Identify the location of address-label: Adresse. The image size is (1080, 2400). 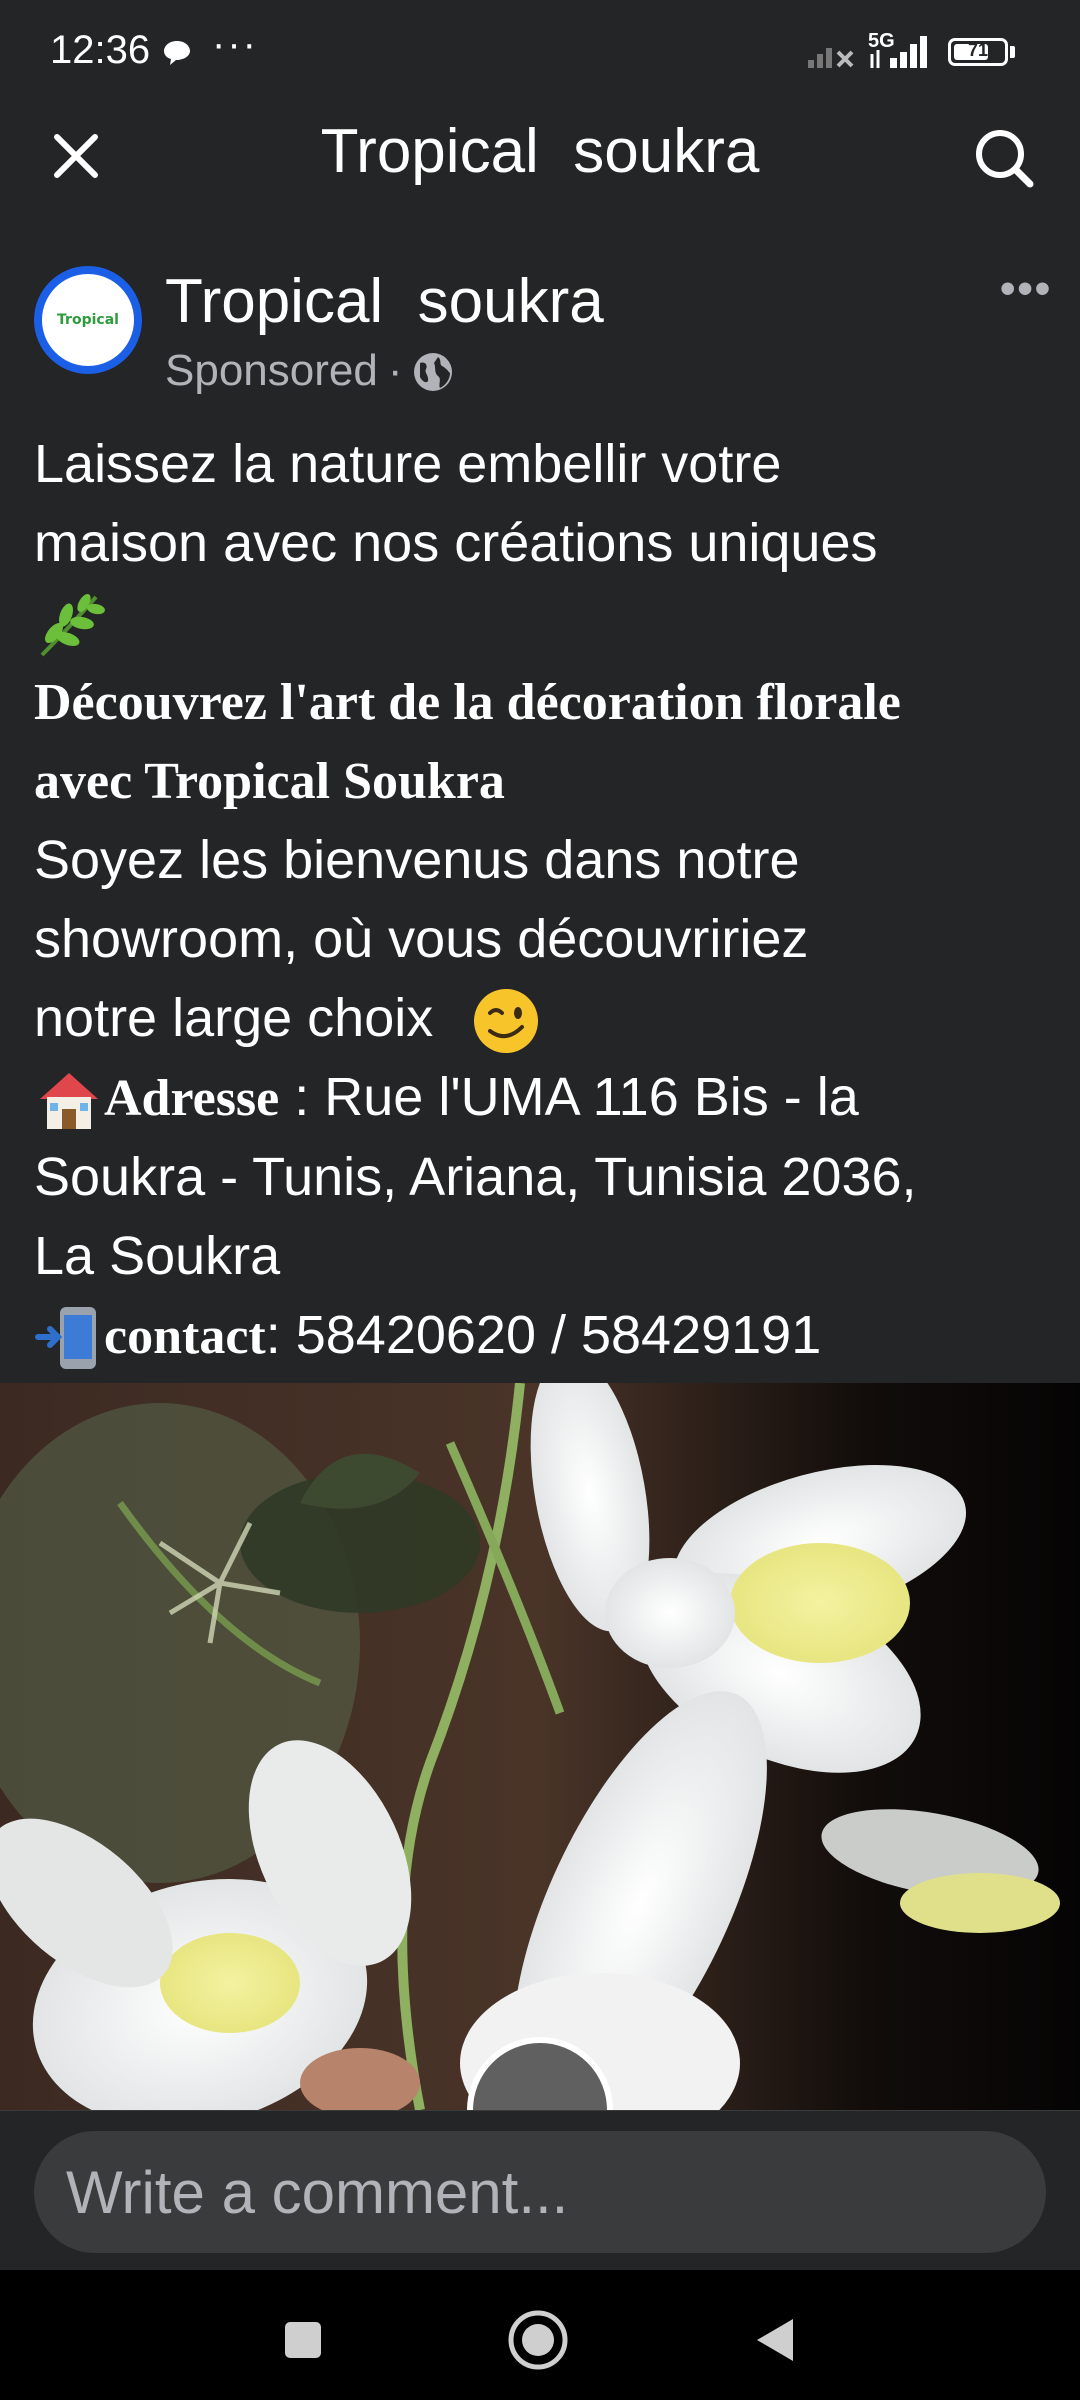
(192, 1098).